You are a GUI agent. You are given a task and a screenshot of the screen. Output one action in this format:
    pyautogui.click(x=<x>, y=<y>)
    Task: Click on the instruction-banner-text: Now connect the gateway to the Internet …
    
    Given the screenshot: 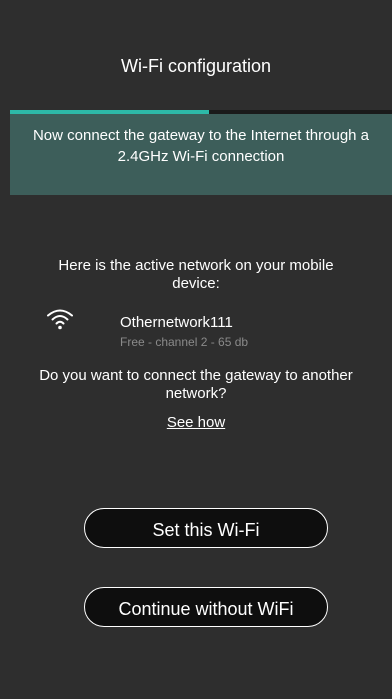 What is the action you would take?
    pyautogui.click(x=201, y=146)
    